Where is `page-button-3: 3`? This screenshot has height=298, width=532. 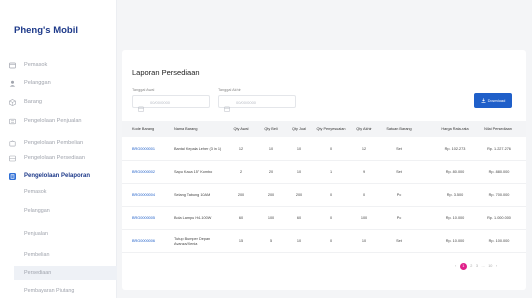
page-button-3: 3 is located at coordinates (477, 266).